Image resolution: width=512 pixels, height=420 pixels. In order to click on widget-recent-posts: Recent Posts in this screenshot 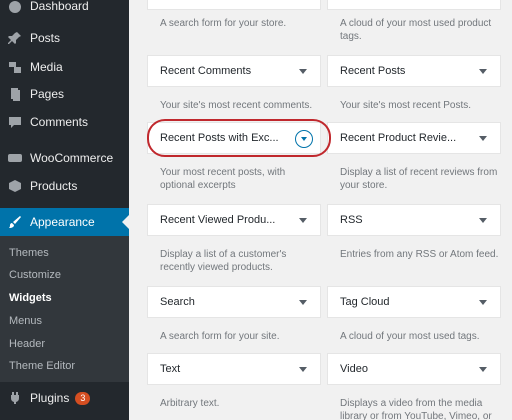, I will do `click(414, 71)`.